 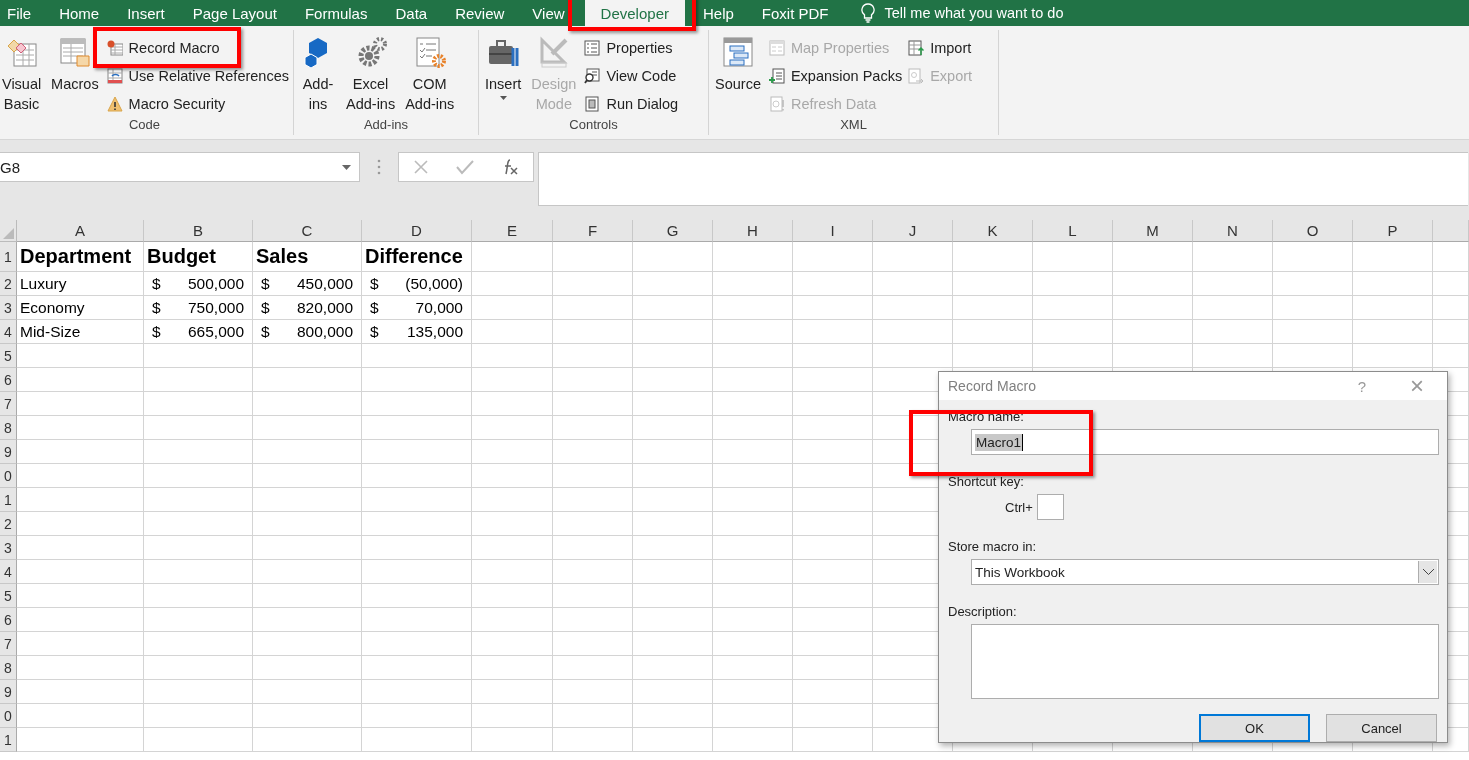 What do you see at coordinates (592, 104) in the screenshot?
I see `dialog-window-icon` at bounding box center [592, 104].